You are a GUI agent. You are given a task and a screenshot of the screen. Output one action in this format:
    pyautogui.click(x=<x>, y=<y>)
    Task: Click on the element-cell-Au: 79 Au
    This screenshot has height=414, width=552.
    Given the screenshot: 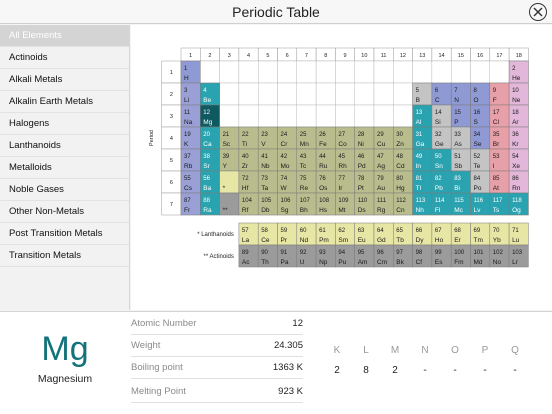 What is the action you would take?
    pyautogui.click(x=383, y=182)
    